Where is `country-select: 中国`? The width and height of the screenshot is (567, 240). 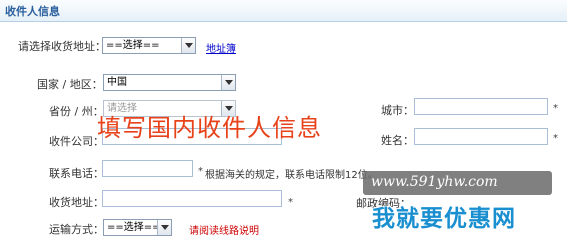 country-select: 中国 is located at coordinates (169, 82).